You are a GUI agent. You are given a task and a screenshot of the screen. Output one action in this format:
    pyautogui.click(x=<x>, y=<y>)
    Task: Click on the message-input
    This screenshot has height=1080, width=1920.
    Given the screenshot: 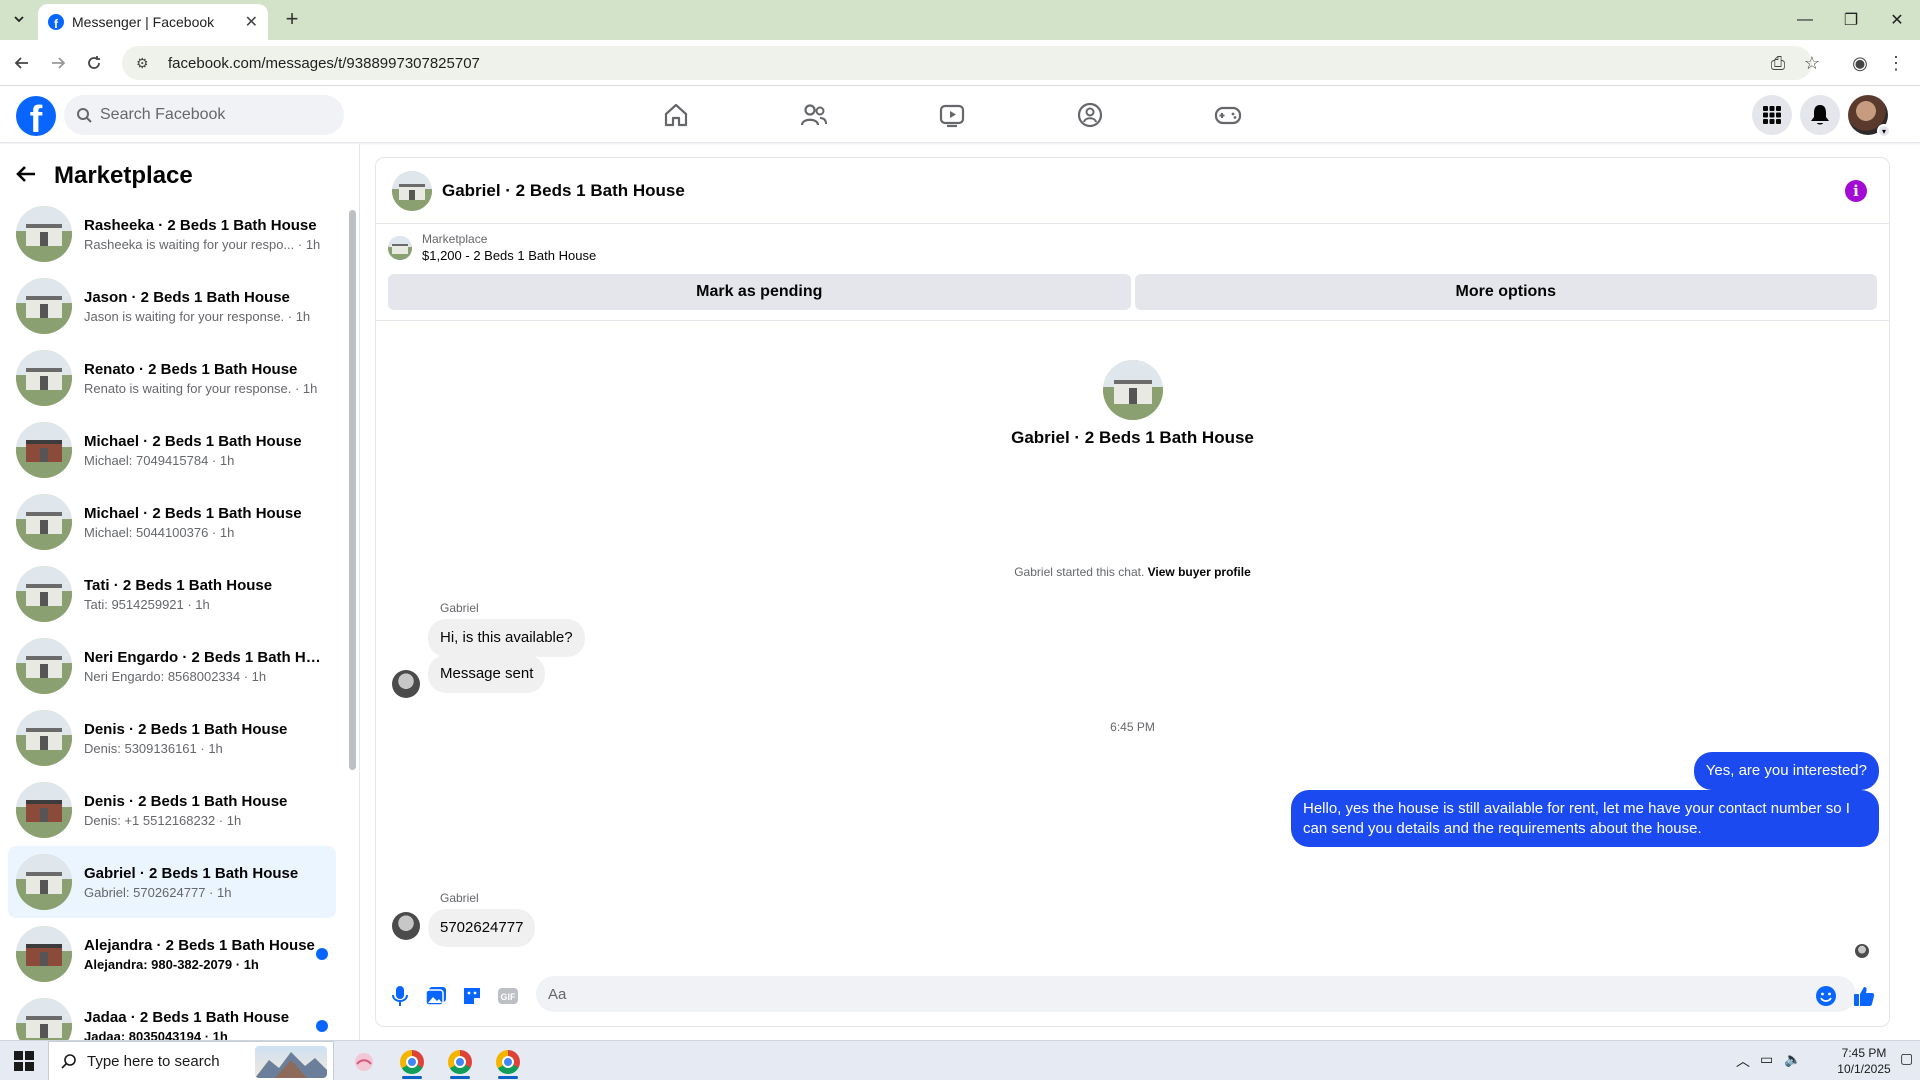 What is the action you would take?
    pyautogui.click(x=1196, y=994)
    